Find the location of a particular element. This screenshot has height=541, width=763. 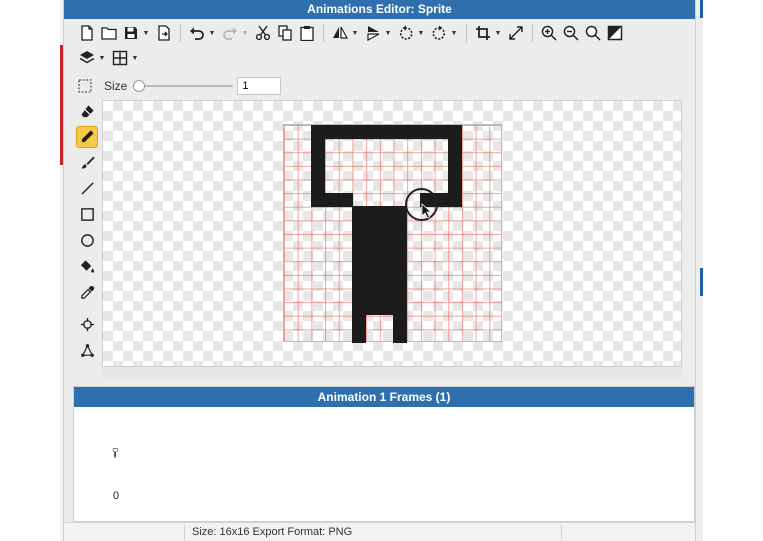

rotate-cw-icon is located at coordinates (439, 32).